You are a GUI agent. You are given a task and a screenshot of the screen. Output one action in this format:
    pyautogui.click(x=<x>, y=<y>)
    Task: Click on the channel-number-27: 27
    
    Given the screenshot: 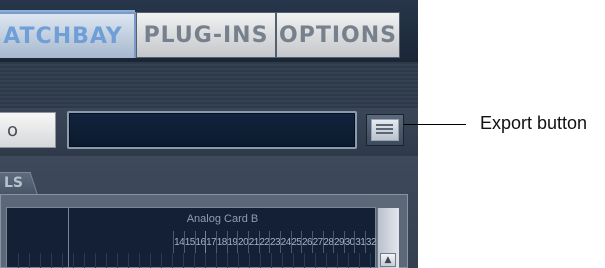 What is the action you would take?
    pyautogui.click(x=317, y=242)
    